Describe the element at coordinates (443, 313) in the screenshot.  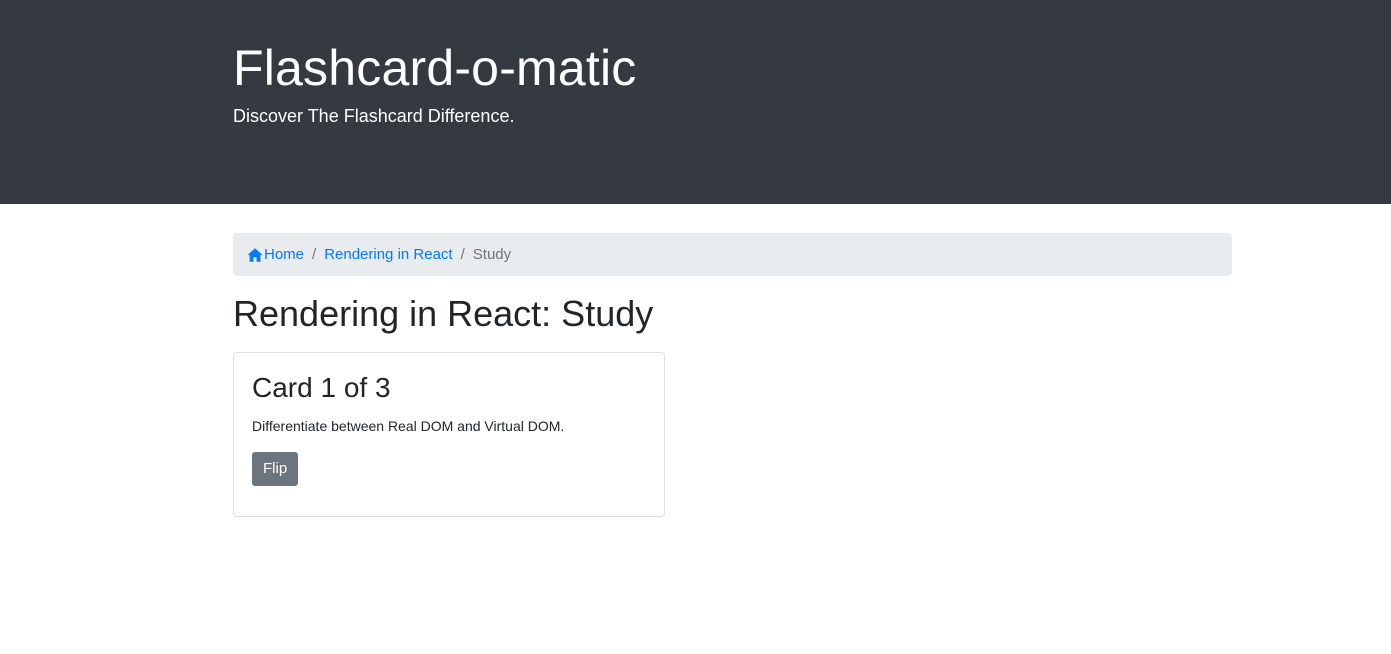
I see `page-title: Rendering in React: Study` at that location.